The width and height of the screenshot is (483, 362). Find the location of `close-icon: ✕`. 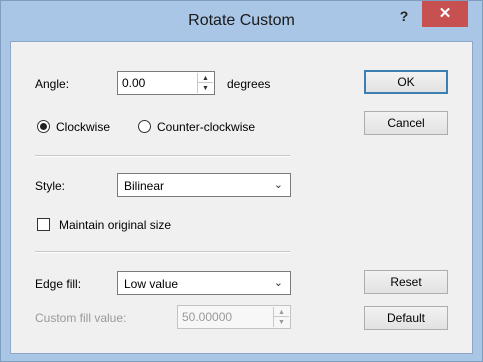

close-icon: ✕ is located at coordinates (445, 13).